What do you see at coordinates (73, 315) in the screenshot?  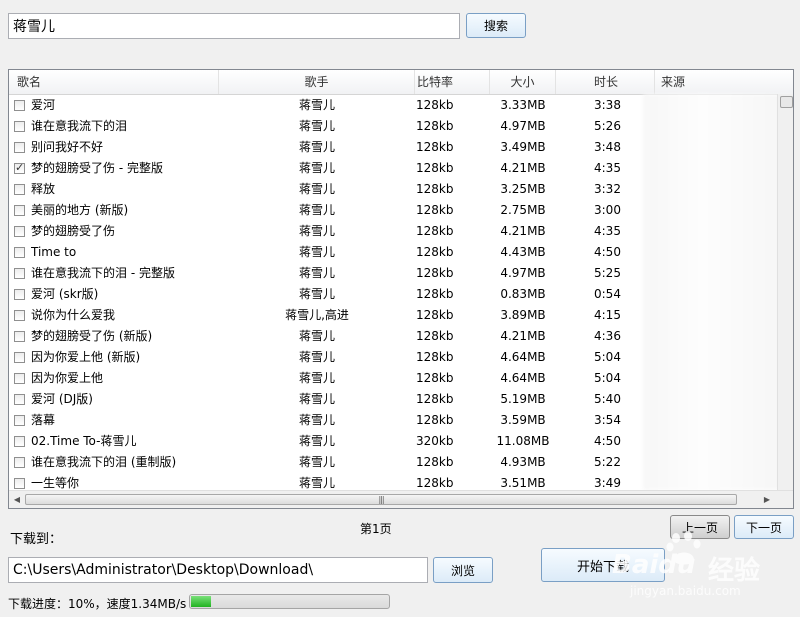 I see `cell-name: 说你为什么爱我` at bounding box center [73, 315].